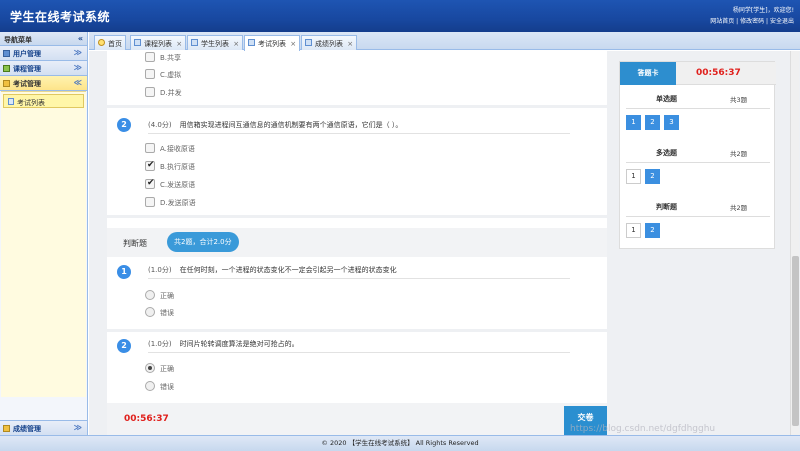  Describe the element at coordinates (160, 125) in the screenshot. I see `question-score: (4.0分)` at that location.